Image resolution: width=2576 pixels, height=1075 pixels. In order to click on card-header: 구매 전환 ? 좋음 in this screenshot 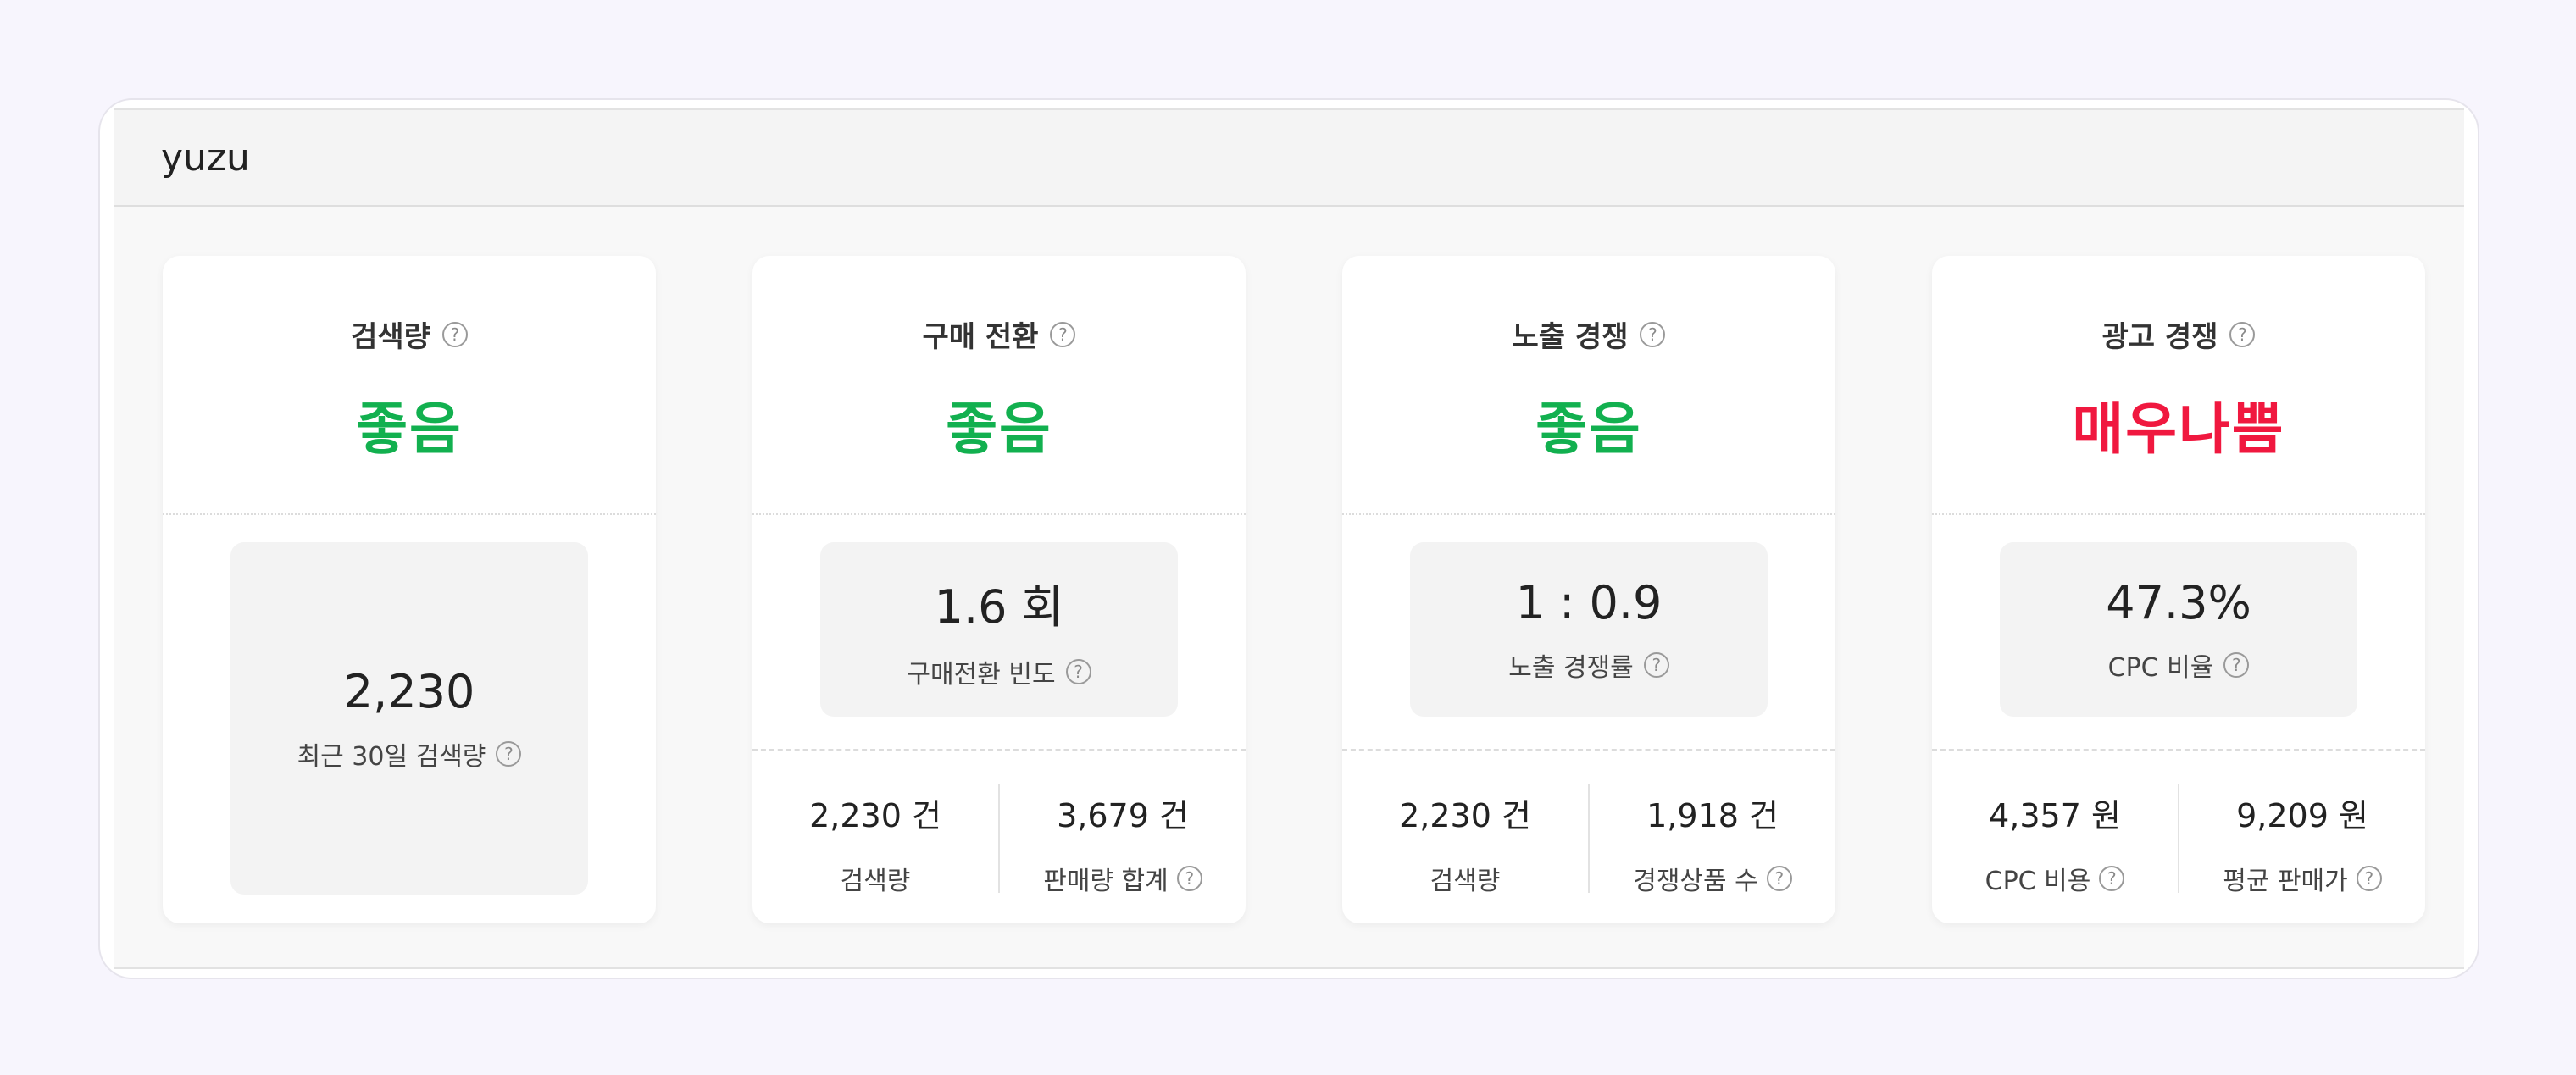, I will do `click(999, 385)`.